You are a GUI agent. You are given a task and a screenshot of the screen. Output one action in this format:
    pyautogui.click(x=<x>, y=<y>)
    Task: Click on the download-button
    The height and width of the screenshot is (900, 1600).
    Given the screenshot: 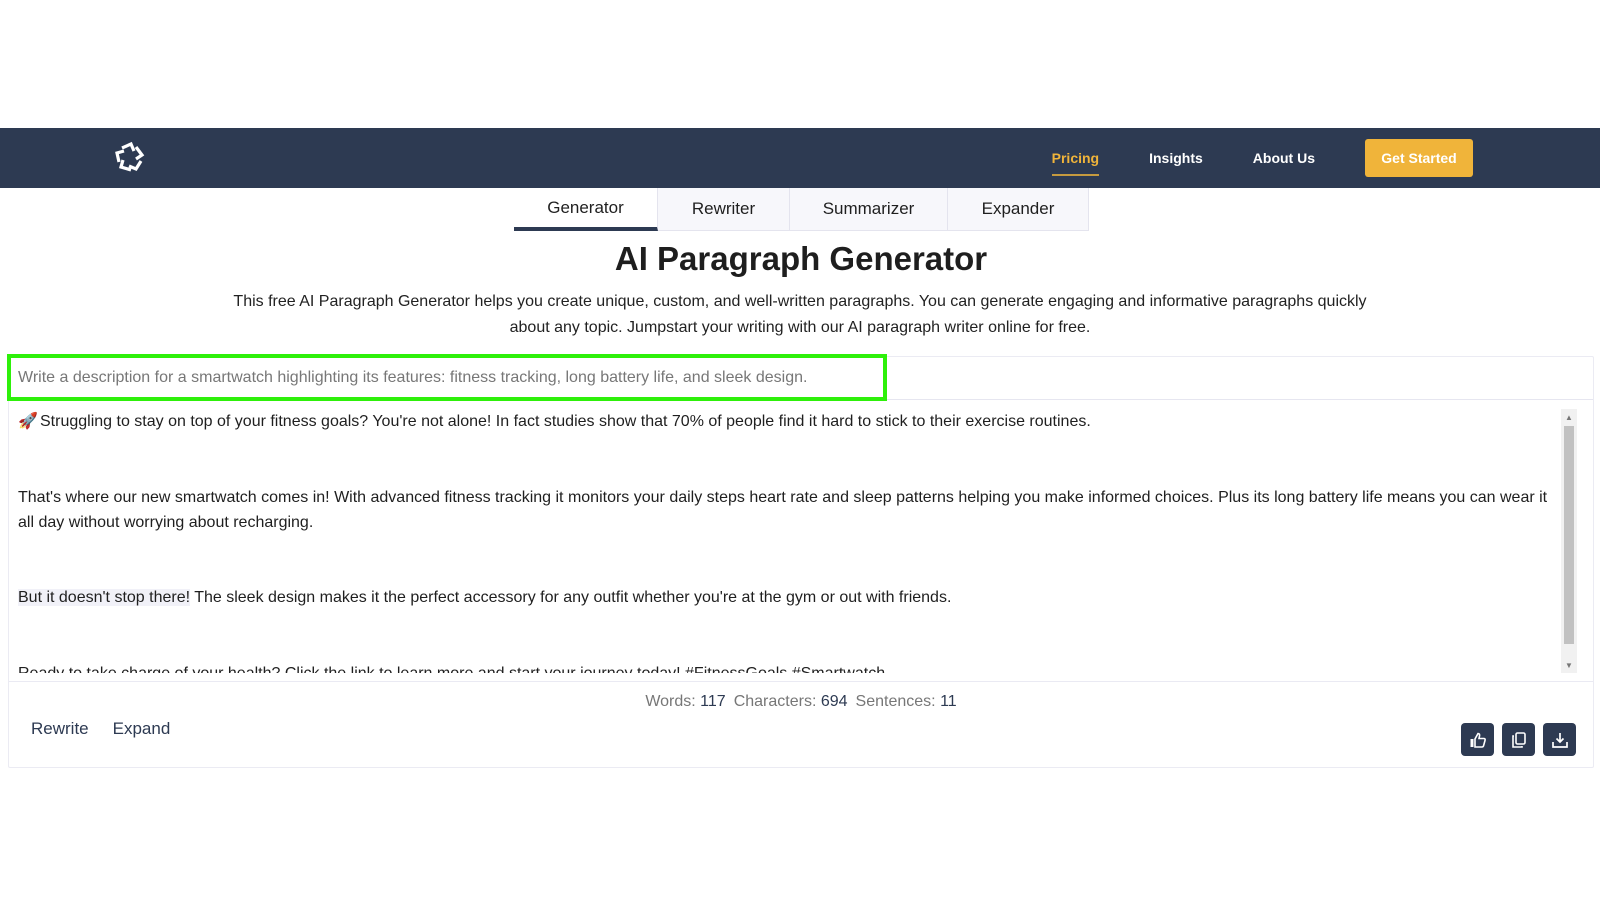 What is the action you would take?
    pyautogui.click(x=1559, y=739)
    